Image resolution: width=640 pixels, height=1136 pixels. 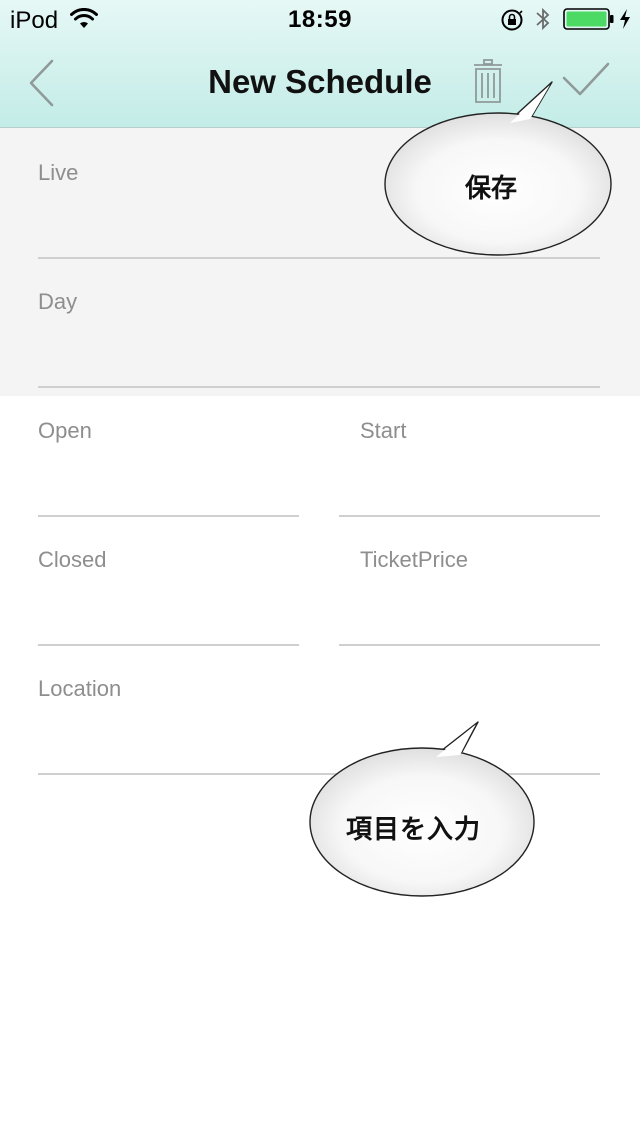 What do you see at coordinates (58, 172) in the screenshot?
I see `live-label: Live` at bounding box center [58, 172].